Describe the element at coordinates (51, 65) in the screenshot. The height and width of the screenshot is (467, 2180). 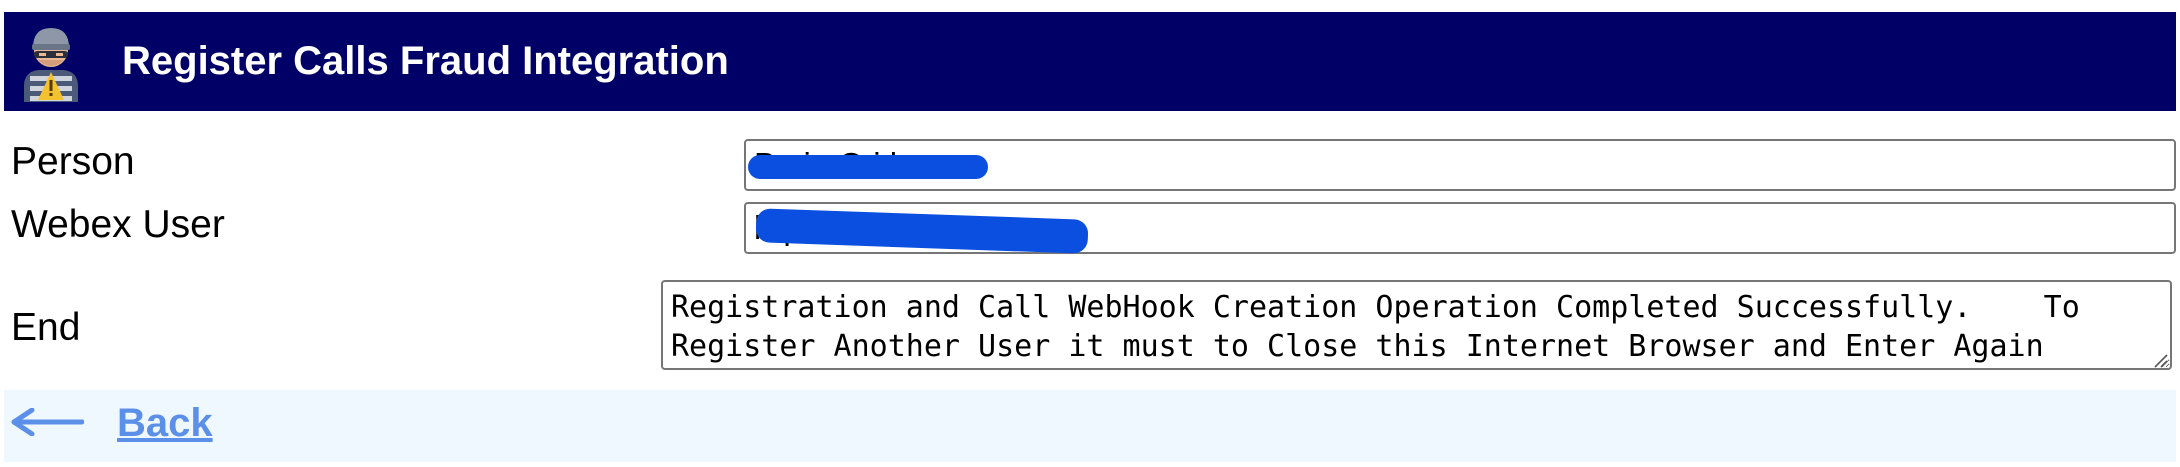
I see `fraud-thief-icon` at that location.